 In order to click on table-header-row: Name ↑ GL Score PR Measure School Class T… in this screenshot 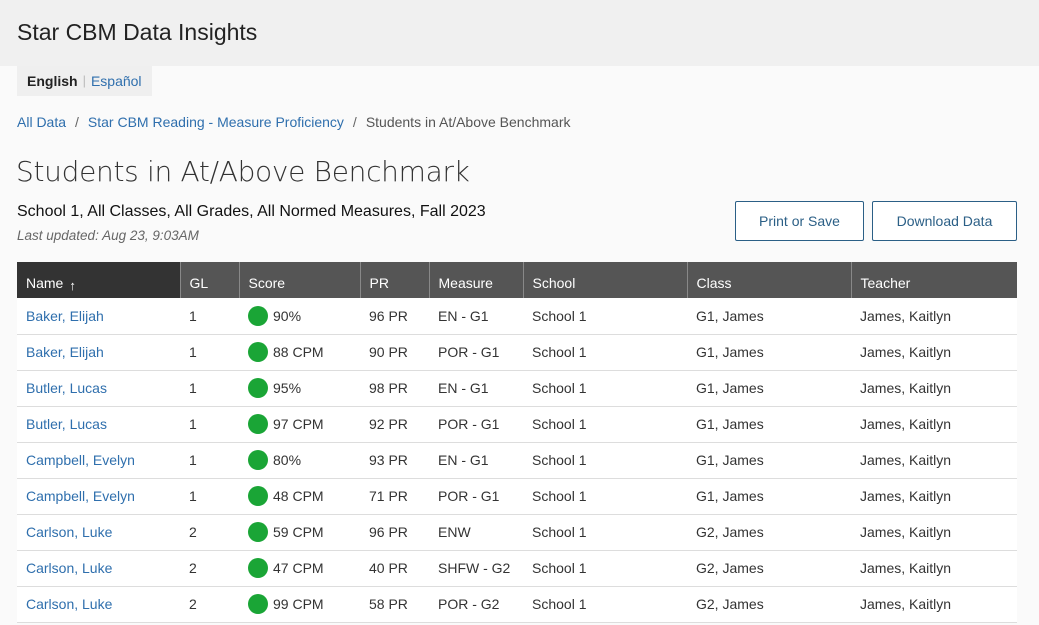, I will do `click(517, 280)`.